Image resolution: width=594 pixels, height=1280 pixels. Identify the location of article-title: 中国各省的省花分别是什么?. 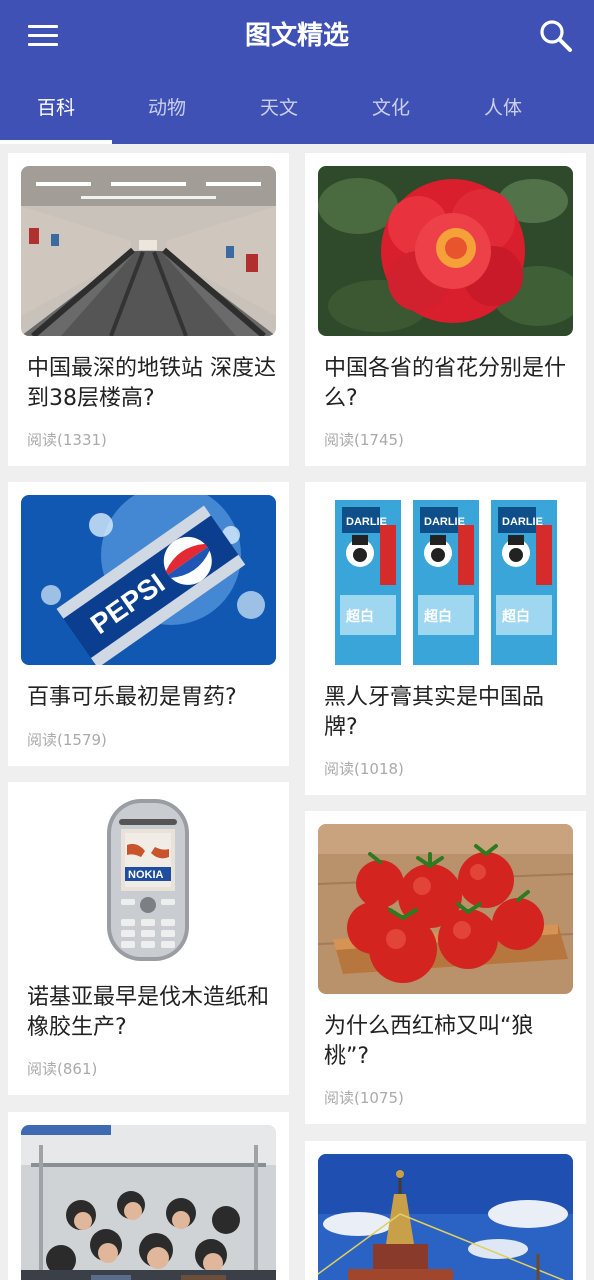
(445, 383).